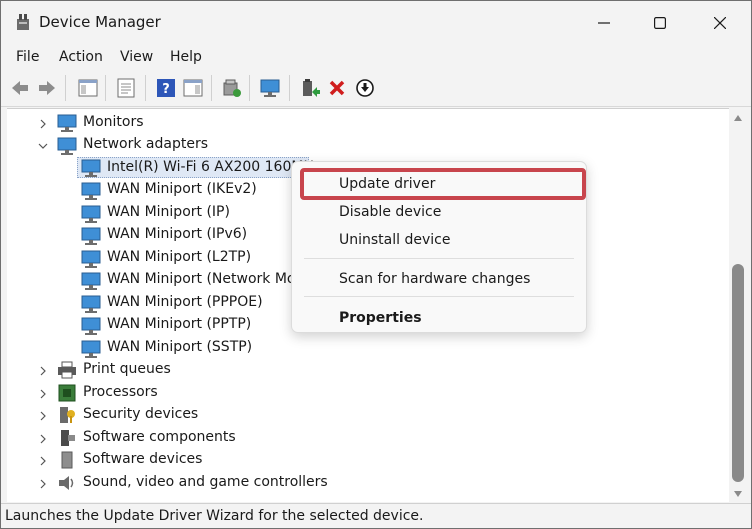 Image resolution: width=752 pixels, height=529 pixels. I want to click on tree-item-adapter: WAN Miniport (PPPOE), so click(185, 302).